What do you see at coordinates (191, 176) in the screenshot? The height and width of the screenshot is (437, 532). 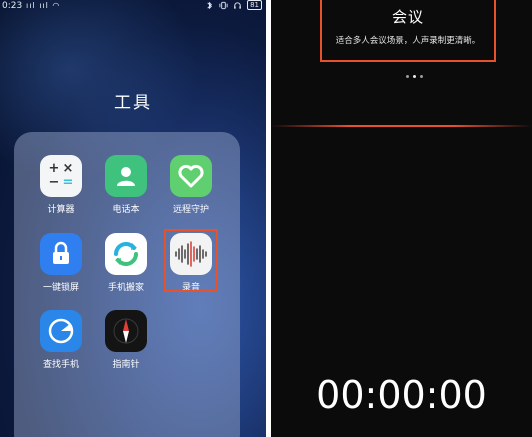 I see `heart-shield-icon` at bounding box center [191, 176].